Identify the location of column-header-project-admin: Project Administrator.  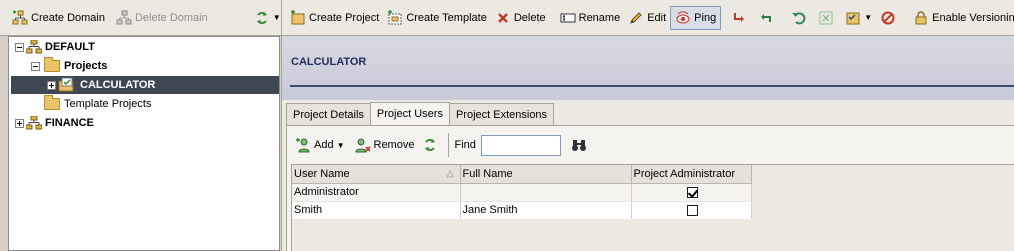
(691, 174).